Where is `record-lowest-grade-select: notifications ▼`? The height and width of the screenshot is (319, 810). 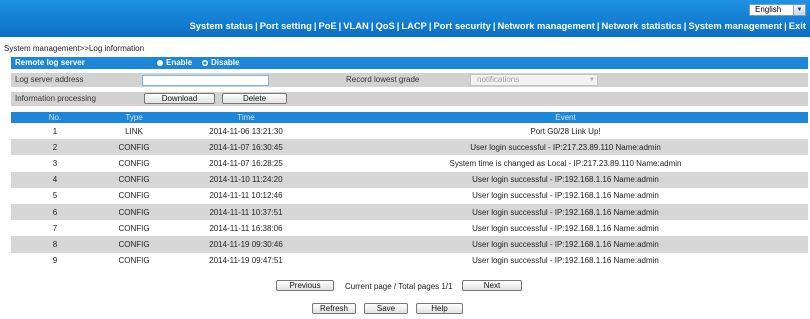 record-lowest-grade-select: notifications ▼ is located at coordinates (534, 80).